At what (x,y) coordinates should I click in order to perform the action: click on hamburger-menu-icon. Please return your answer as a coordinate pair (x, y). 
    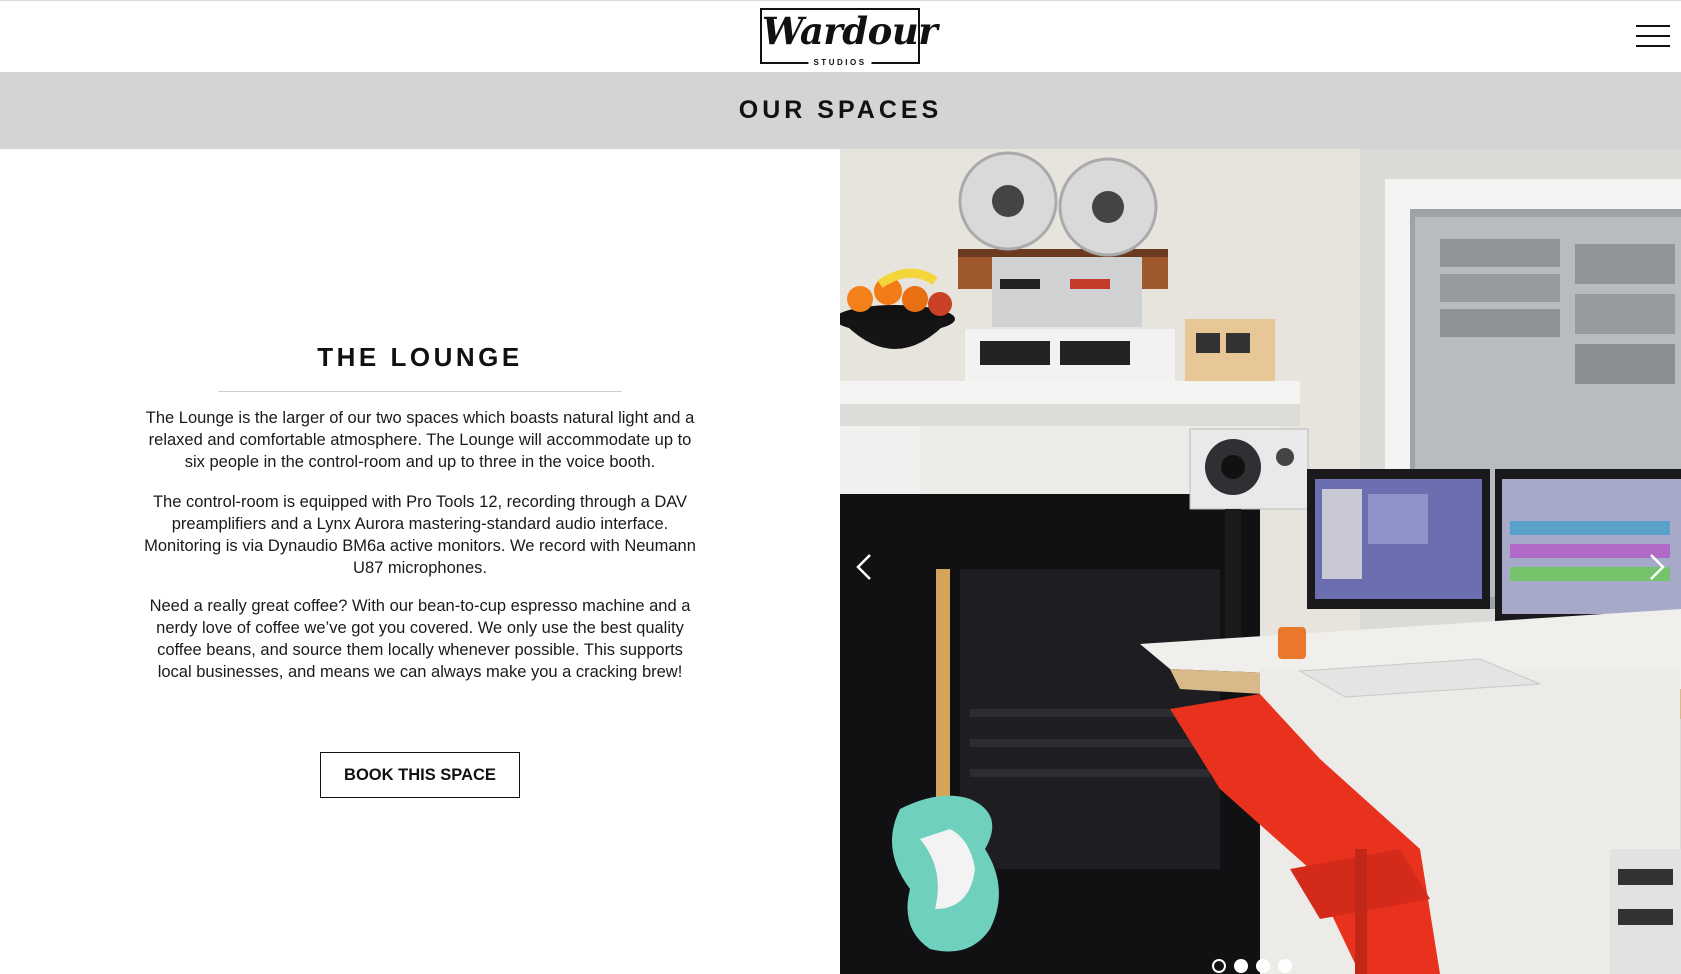
    Looking at the image, I should click on (1653, 37).